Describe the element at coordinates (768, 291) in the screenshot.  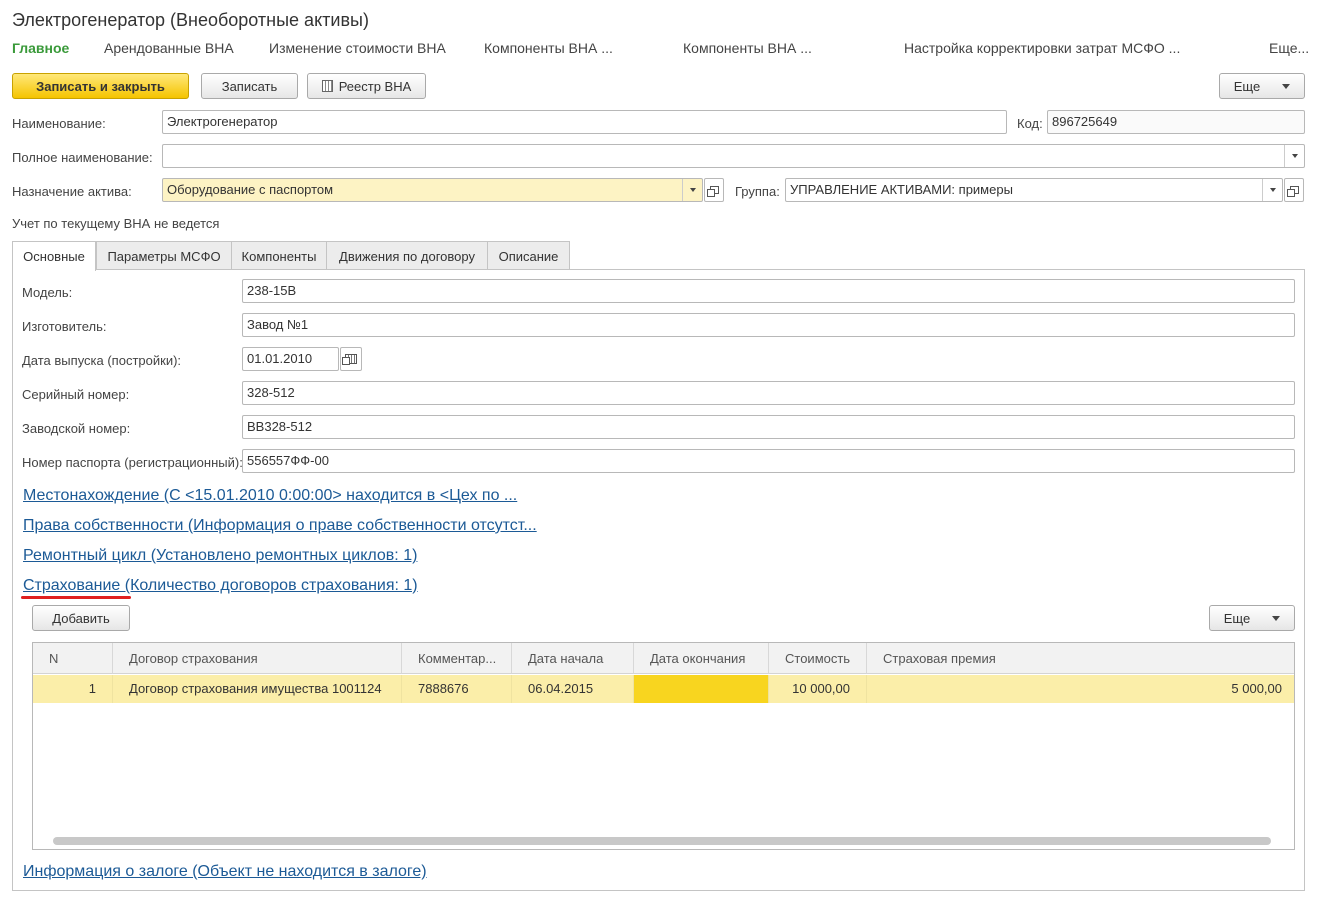
I see `model-input: 238-15В` at that location.